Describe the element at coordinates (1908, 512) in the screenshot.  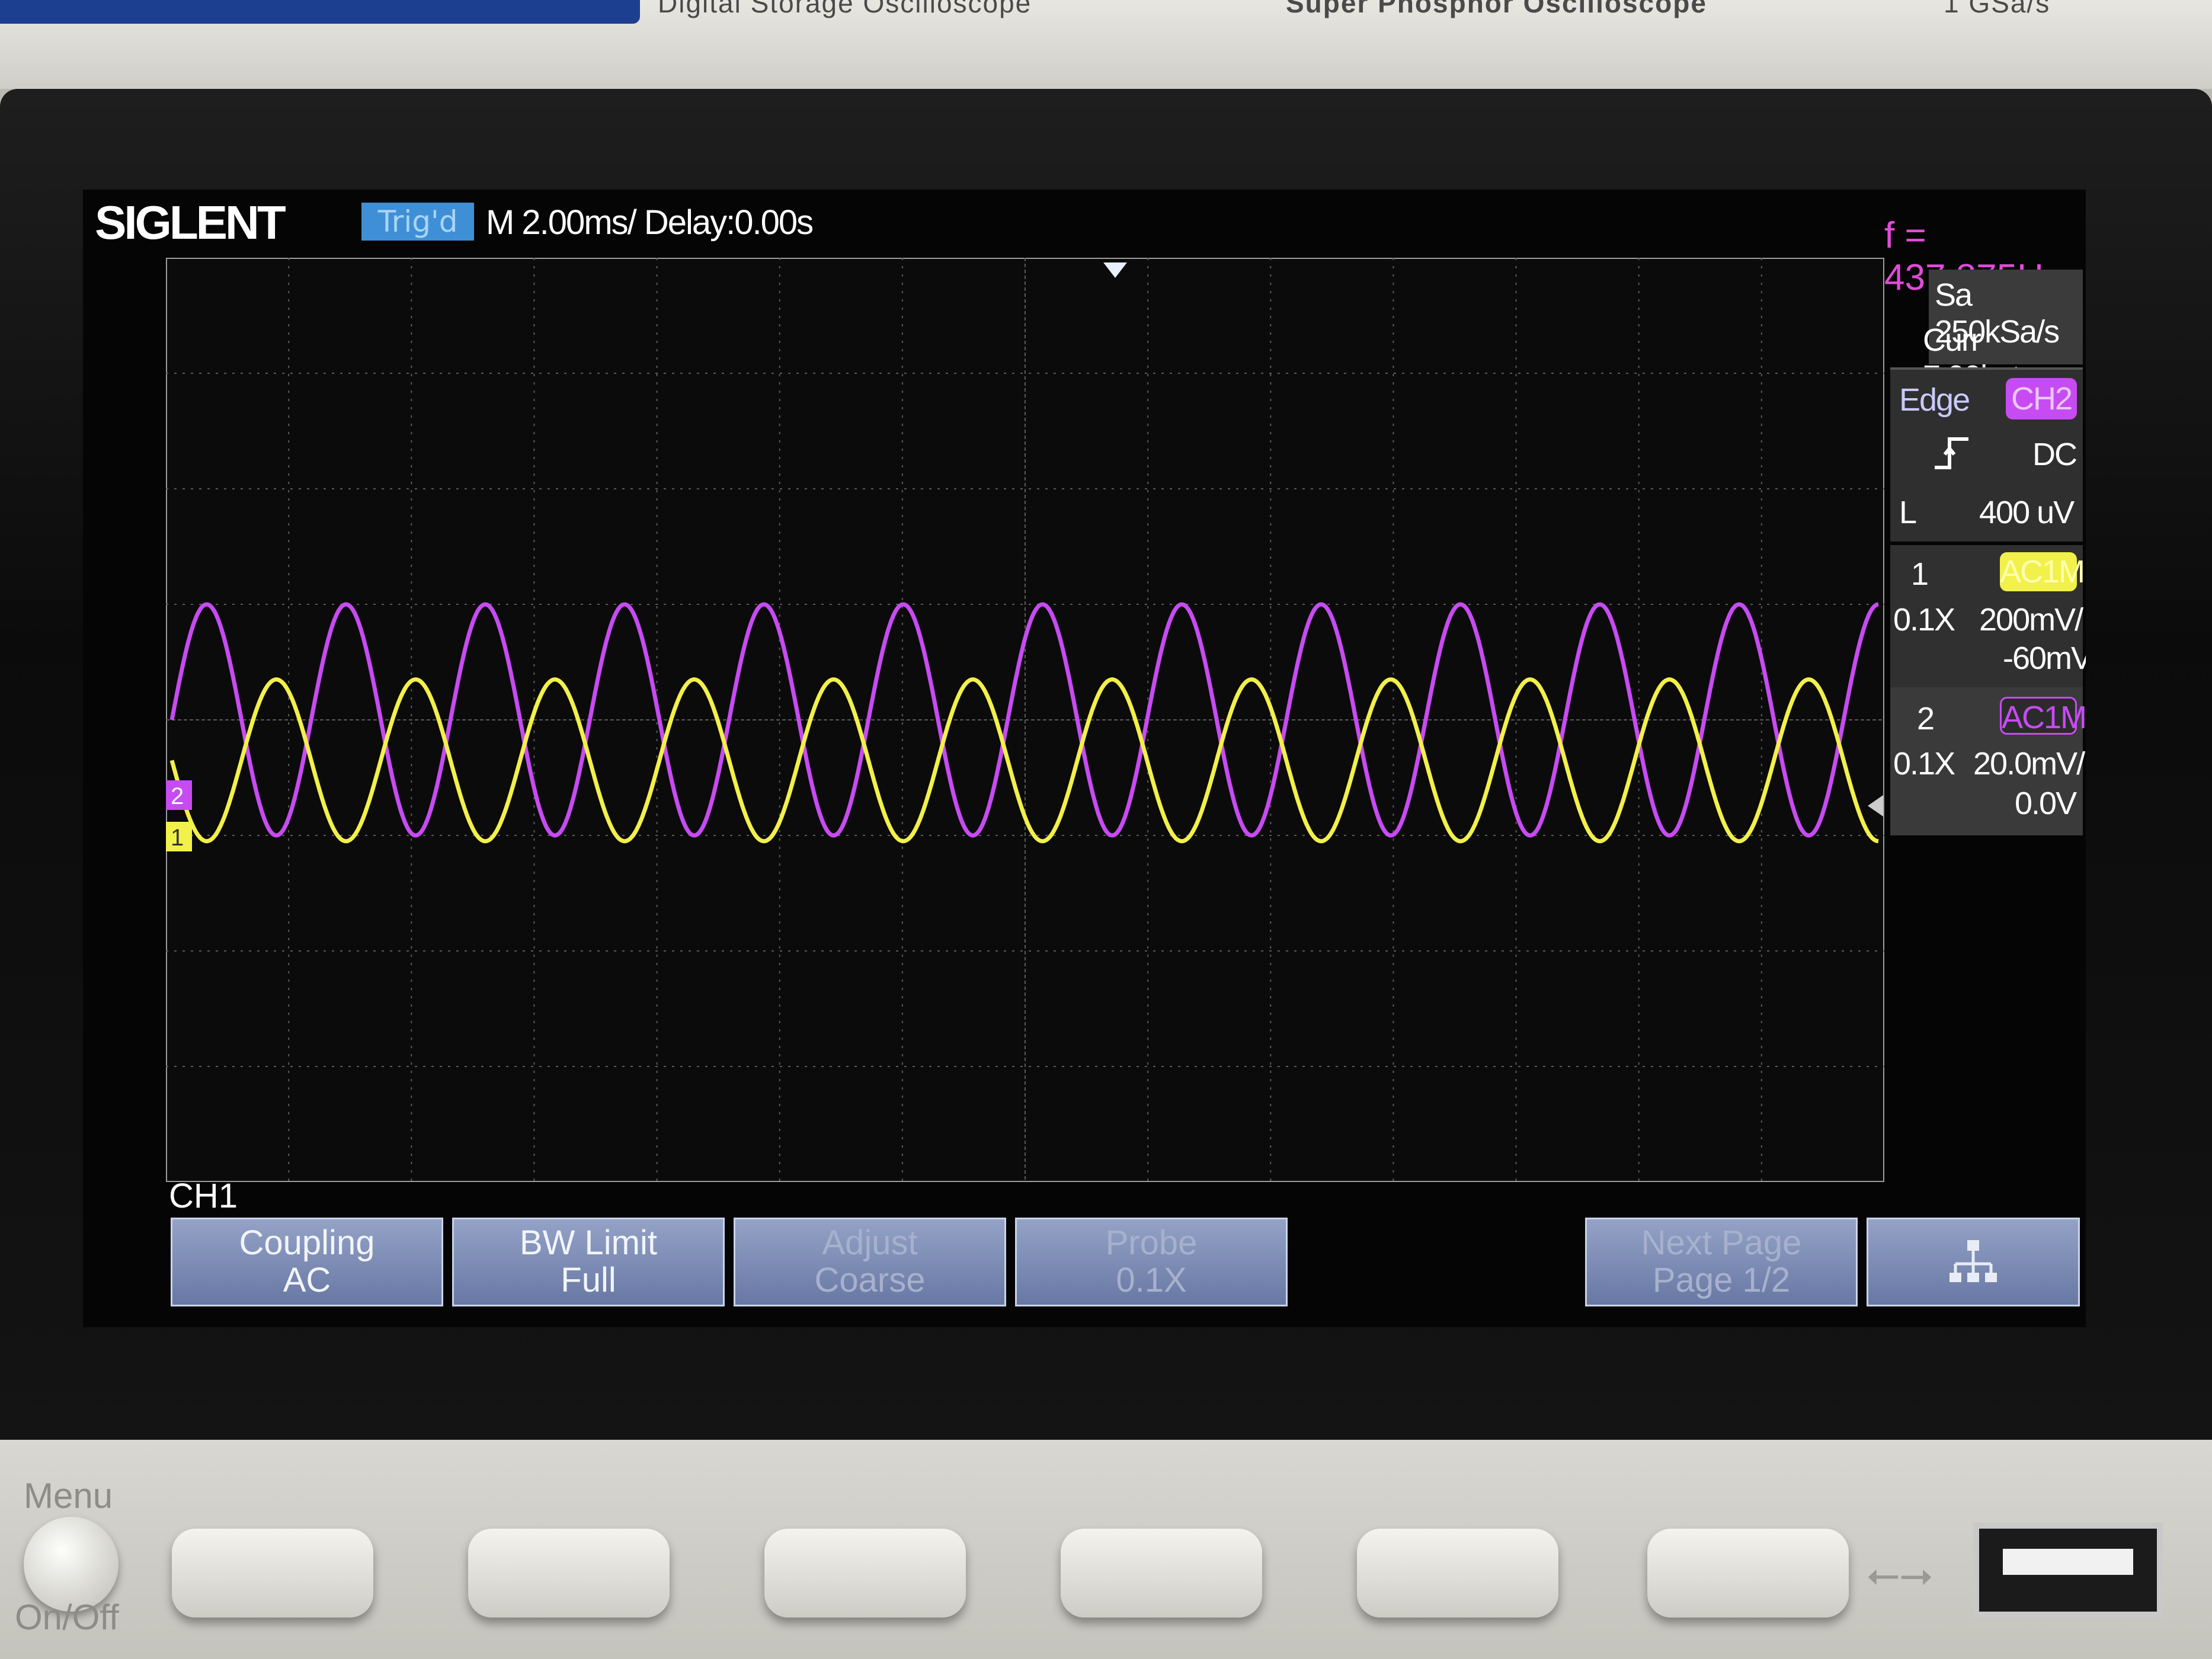
I see `trigger-level-label: L` at that location.